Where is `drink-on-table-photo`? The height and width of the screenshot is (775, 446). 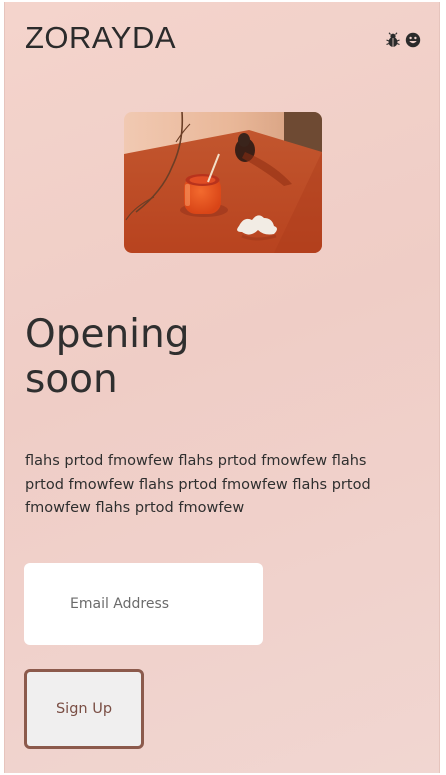 drink-on-table-photo is located at coordinates (223, 182).